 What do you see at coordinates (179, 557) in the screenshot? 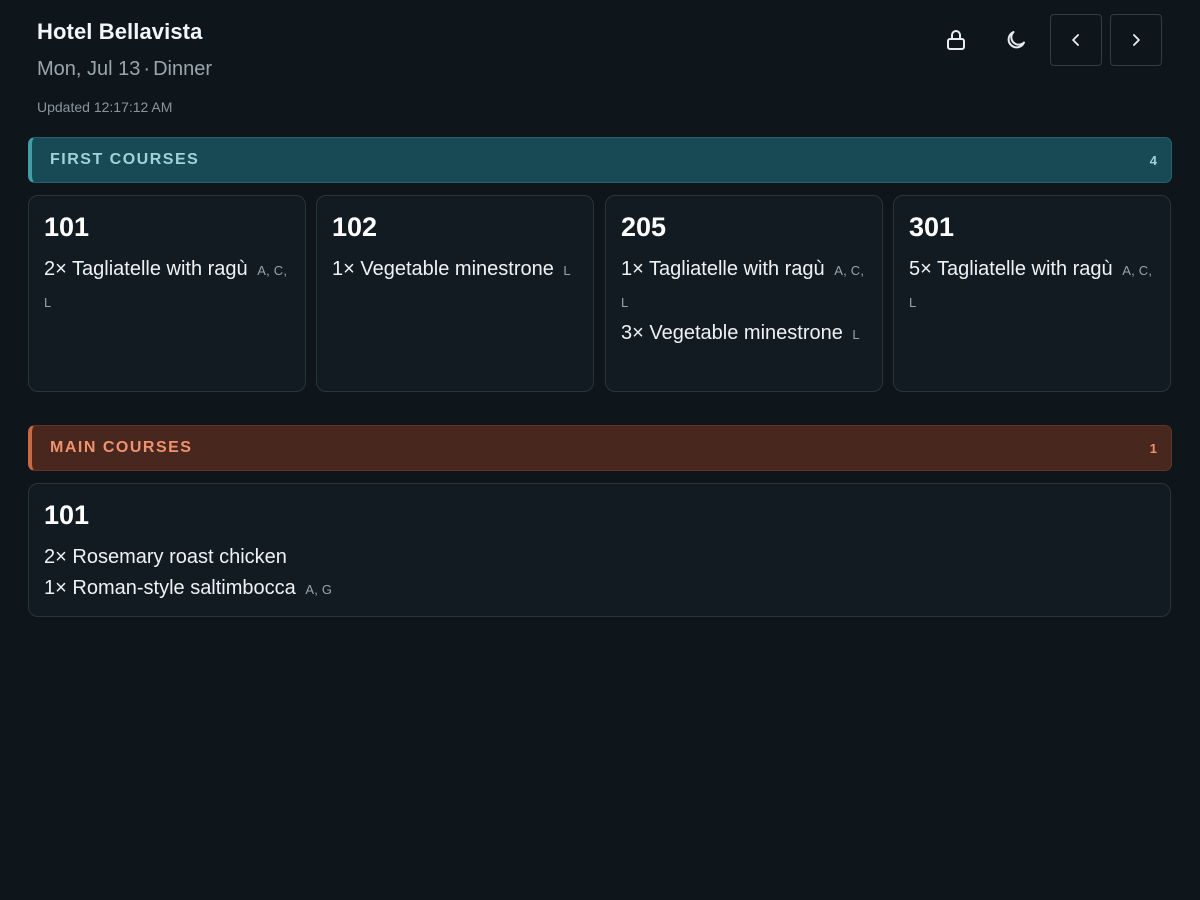
I see `dish-name: Rosemary roast chicken` at bounding box center [179, 557].